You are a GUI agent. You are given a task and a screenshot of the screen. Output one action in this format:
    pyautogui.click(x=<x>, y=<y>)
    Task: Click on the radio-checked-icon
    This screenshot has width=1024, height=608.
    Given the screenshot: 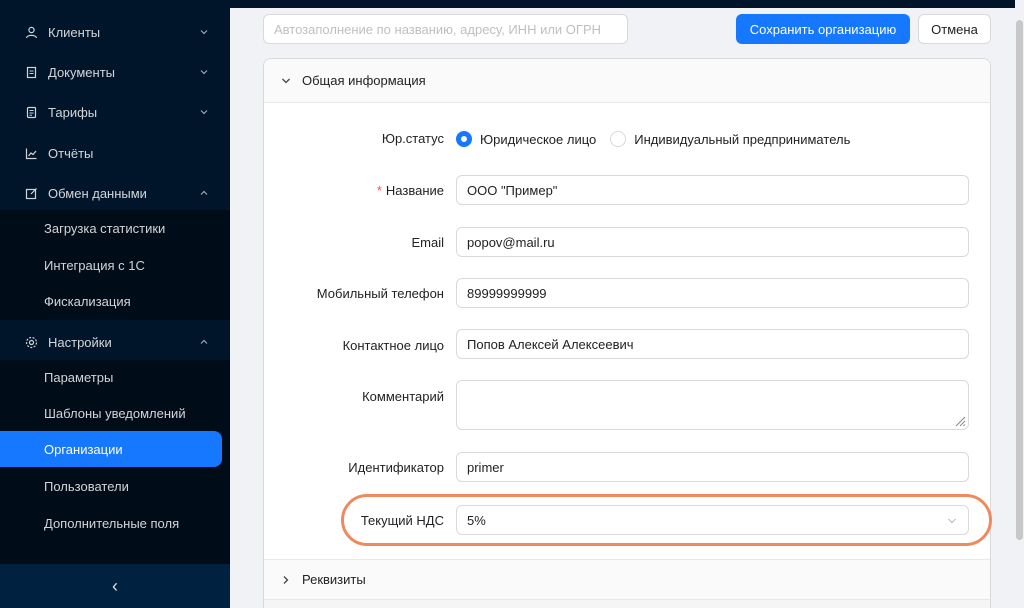 What is the action you would take?
    pyautogui.click(x=464, y=139)
    